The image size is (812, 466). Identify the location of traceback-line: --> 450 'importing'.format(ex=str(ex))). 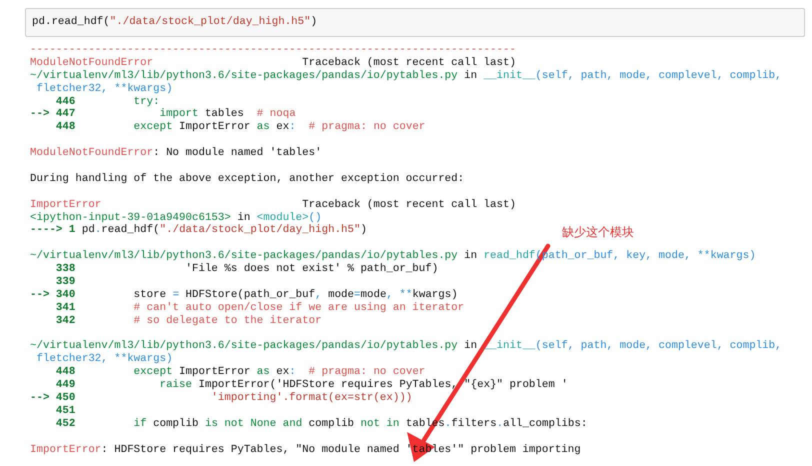
(221, 398).